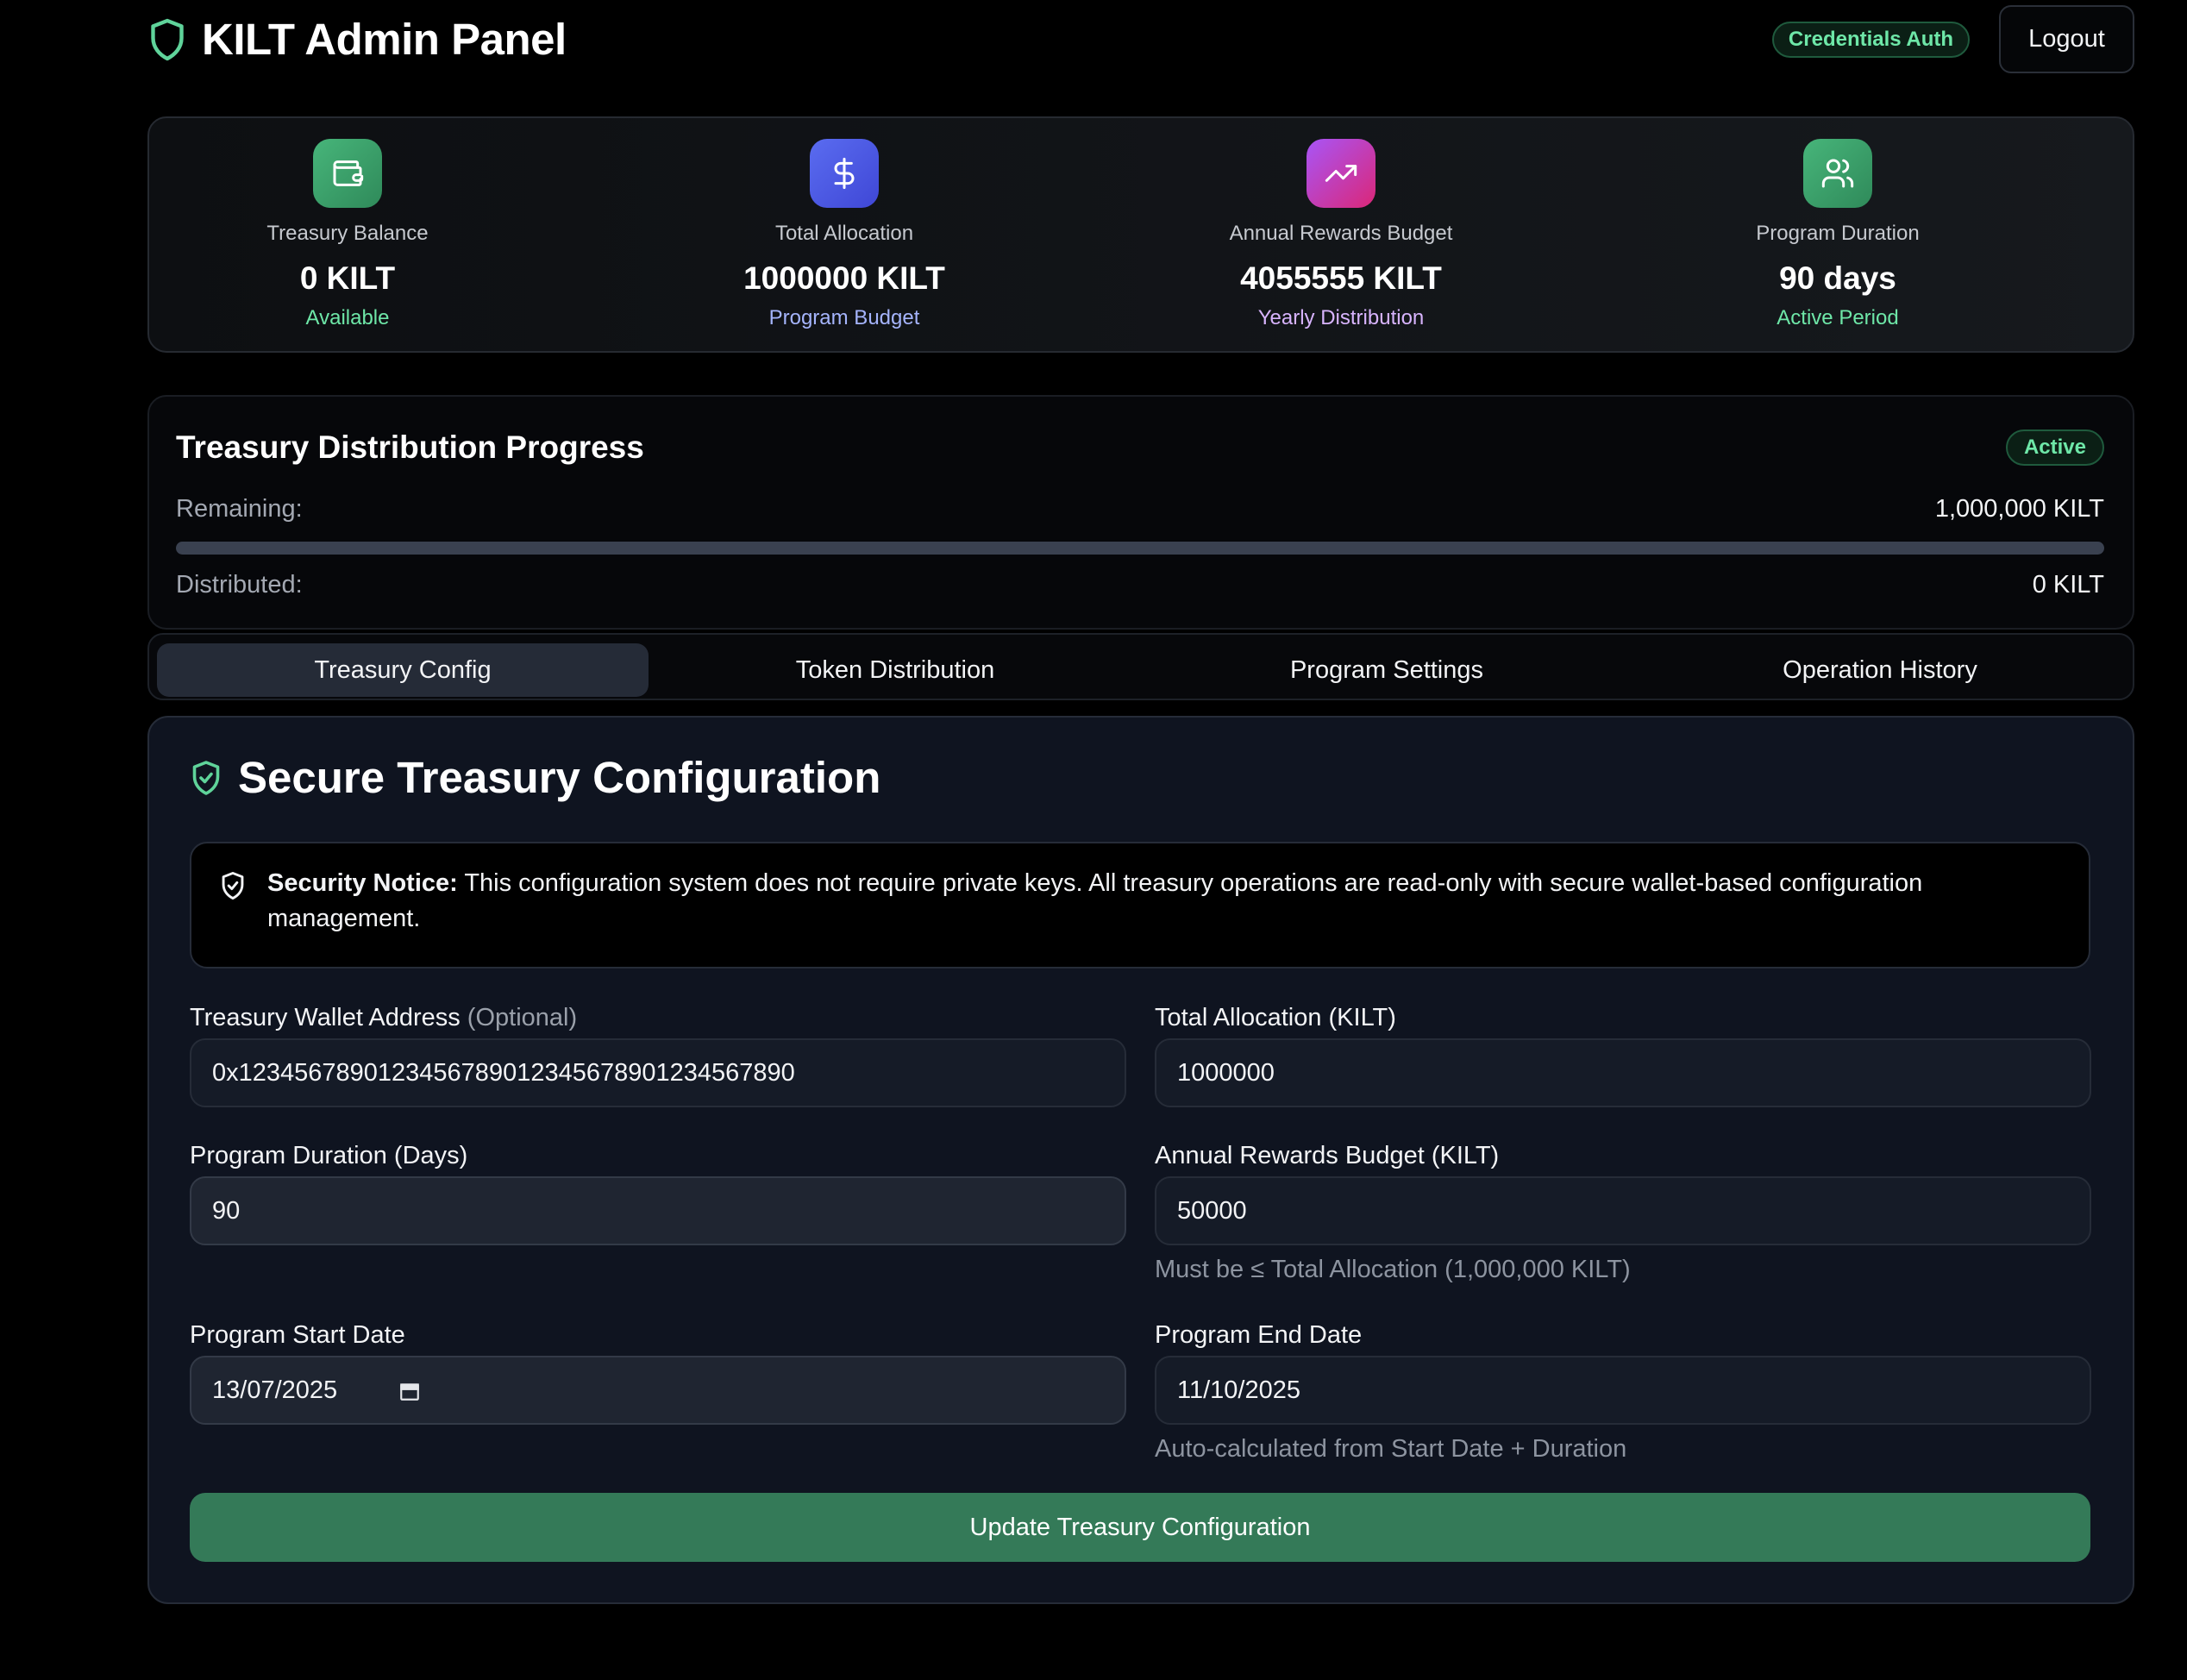  Describe the element at coordinates (1275, 1018) in the screenshot. I see `total-allocation-label: Total Allocation (KILT)` at that location.